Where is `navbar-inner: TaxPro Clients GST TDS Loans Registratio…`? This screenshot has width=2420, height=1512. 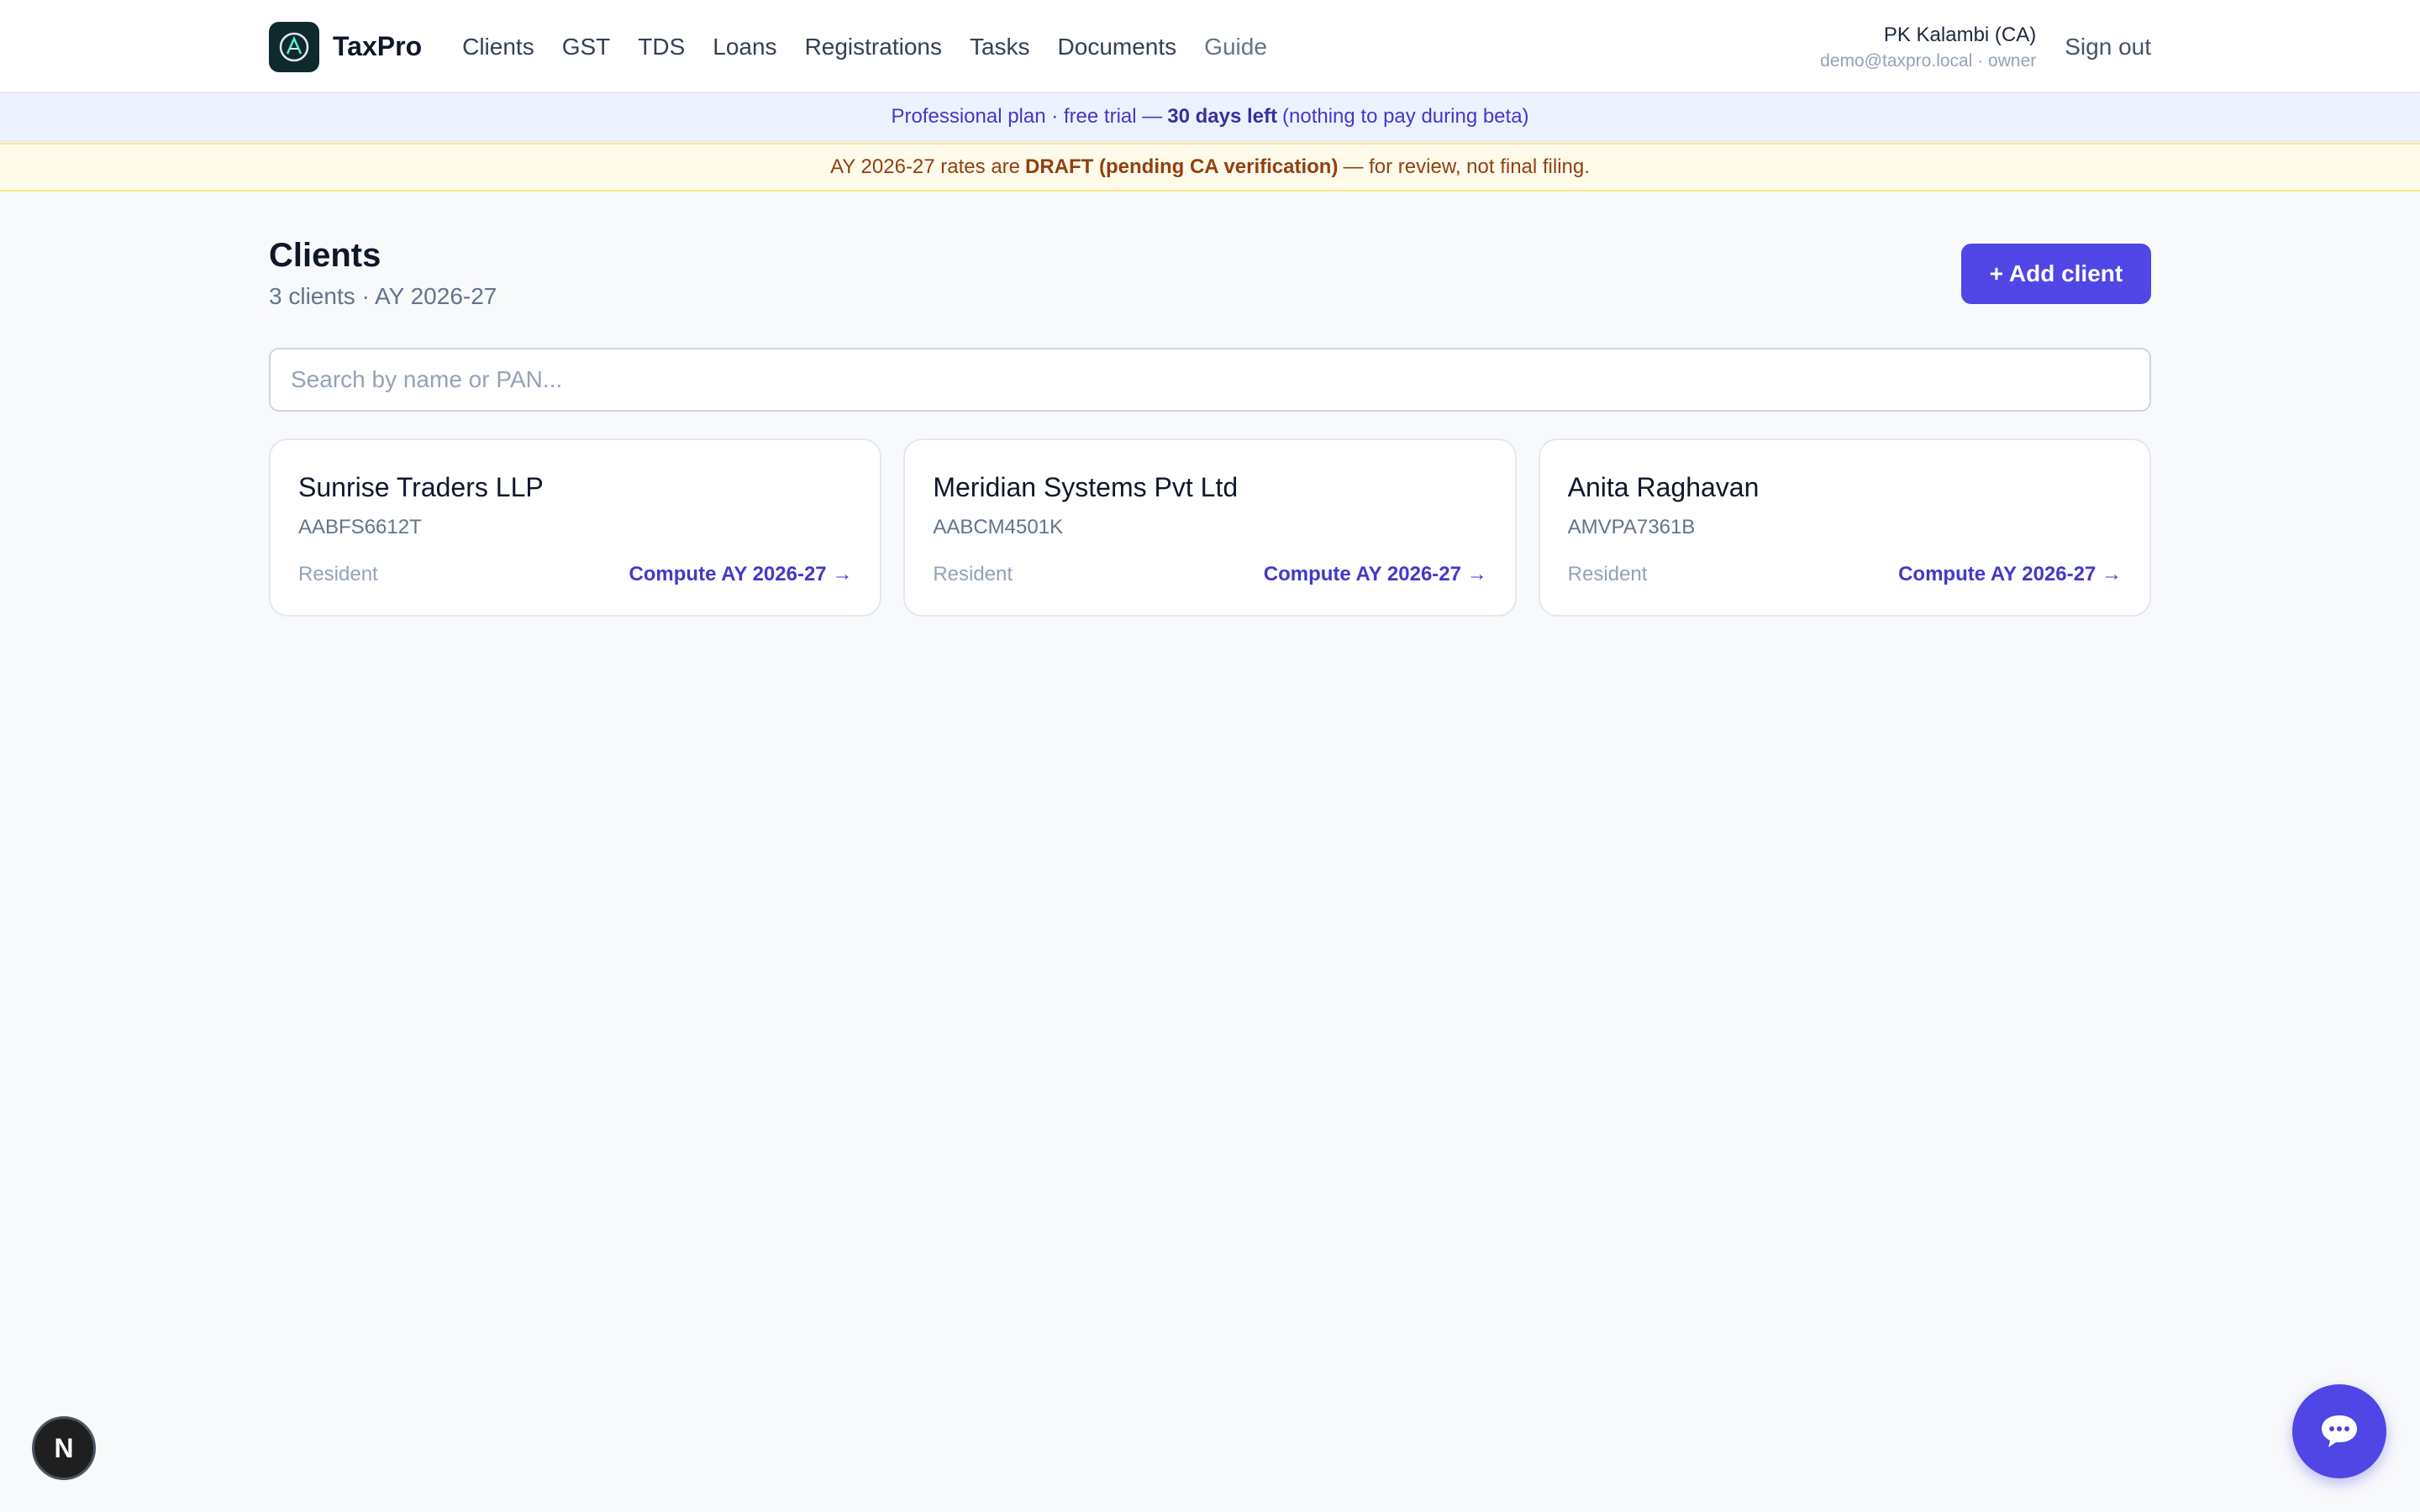 navbar-inner: TaxPro Clients GST TDS Loans Registratio… is located at coordinates (1210, 46).